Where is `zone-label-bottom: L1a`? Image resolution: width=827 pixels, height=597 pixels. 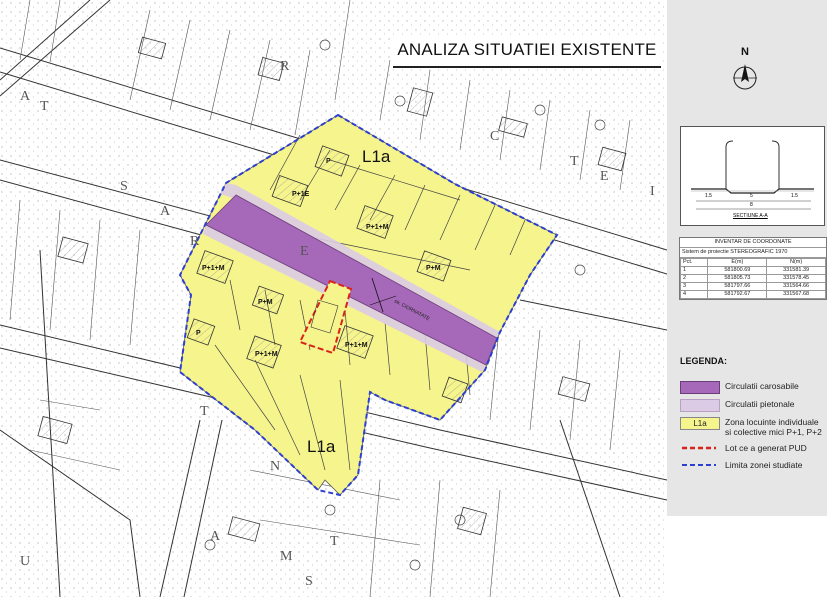
zone-label-bottom: L1a is located at coordinates (321, 446).